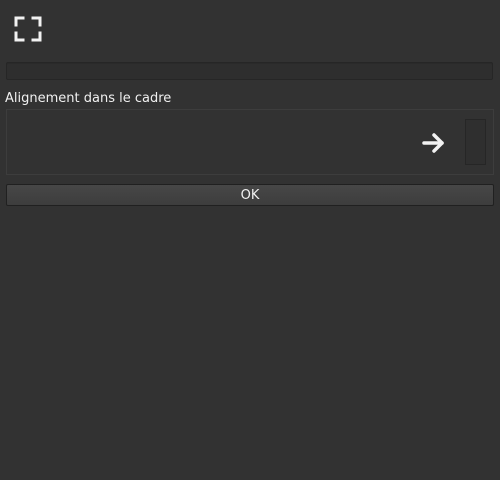 This screenshot has height=480, width=500. Describe the element at coordinates (250, 142) in the screenshot. I see `alignment-frame` at that location.